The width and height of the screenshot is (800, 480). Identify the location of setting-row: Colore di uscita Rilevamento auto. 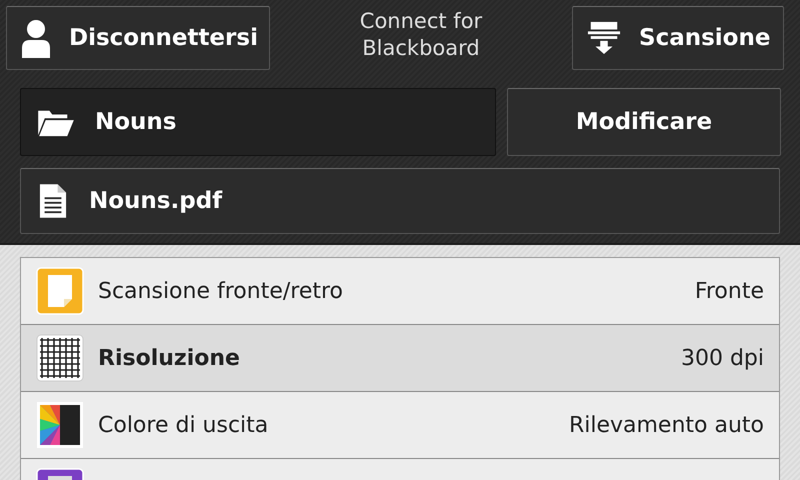
(400, 425).